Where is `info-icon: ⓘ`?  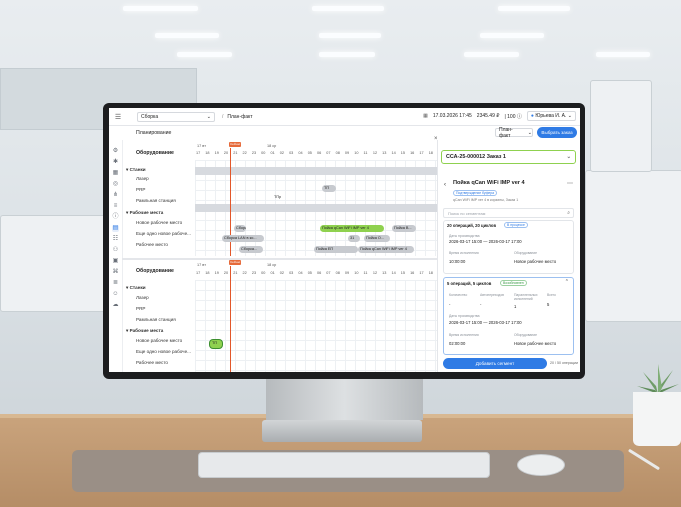
info-icon: ⓘ is located at coordinates (115, 217).